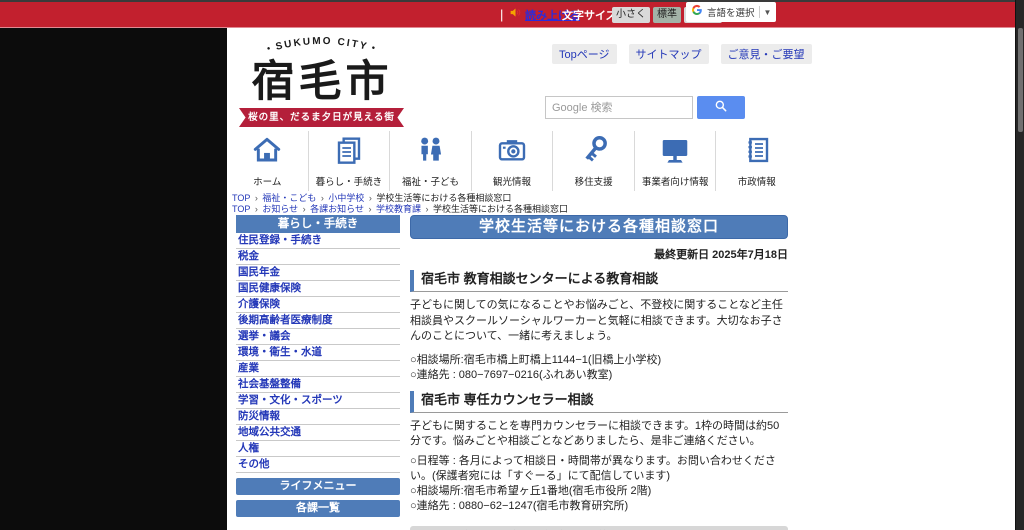  Describe the element at coordinates (721, 255) in the screenshot. I see `last-updated-date: 最終更新日 2025年7月18日` at that location.